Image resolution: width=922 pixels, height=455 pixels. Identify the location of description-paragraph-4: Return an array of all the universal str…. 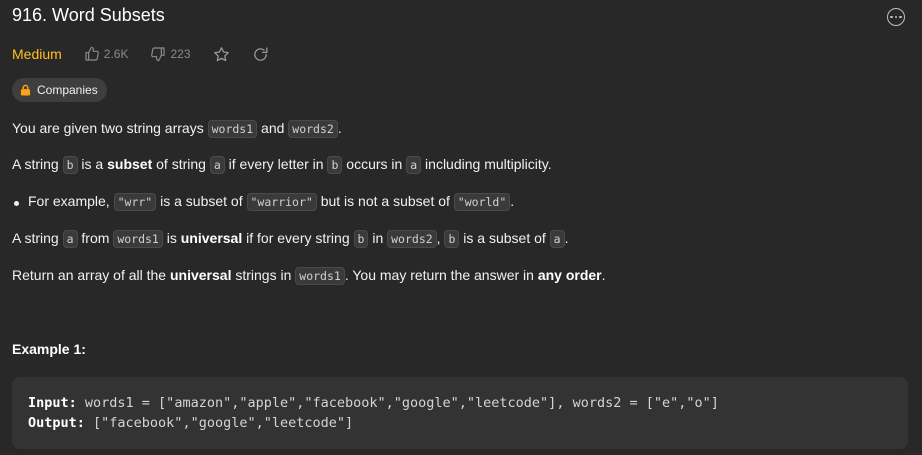
(309, 276).